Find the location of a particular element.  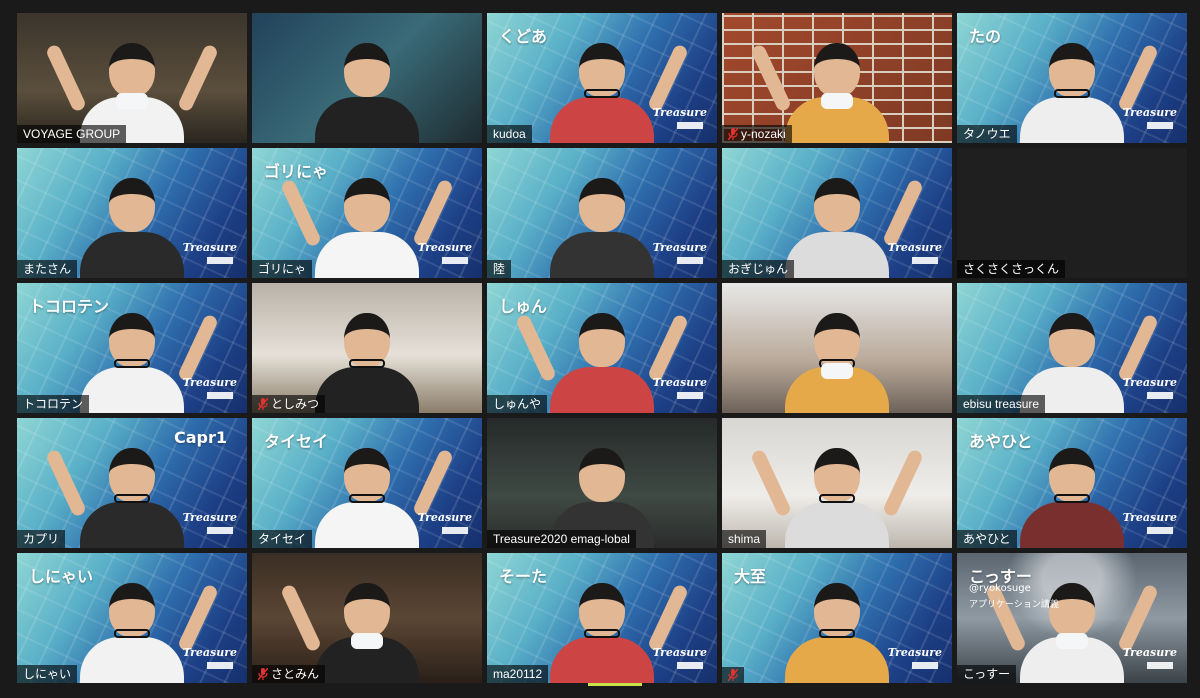

participant-name: しゅんや is located at coordinates (517, 404).